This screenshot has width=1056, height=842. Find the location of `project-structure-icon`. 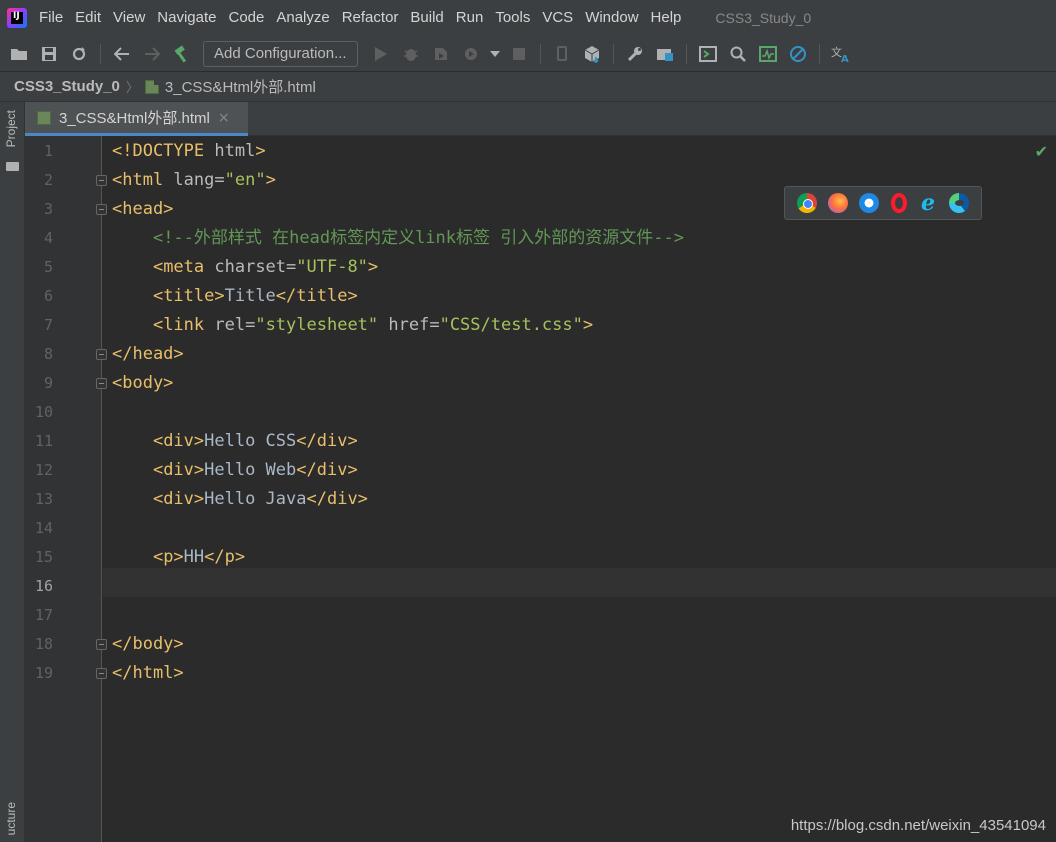

project-structure-icon is located at coordinates (665, 54).